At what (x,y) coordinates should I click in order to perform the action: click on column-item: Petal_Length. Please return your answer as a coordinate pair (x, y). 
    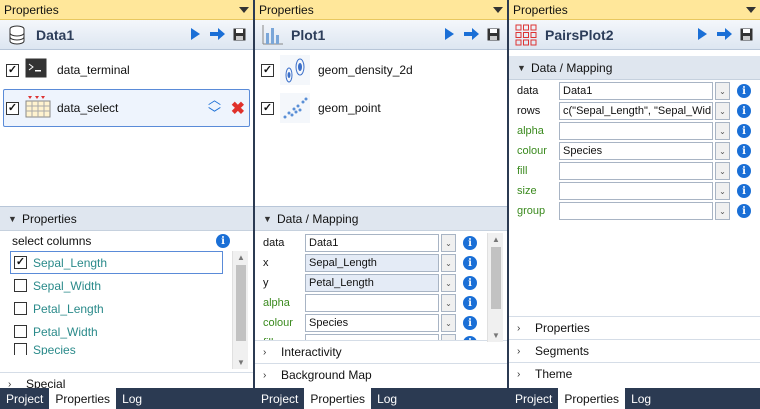
    Looking at the image, I should click on (126, 308).